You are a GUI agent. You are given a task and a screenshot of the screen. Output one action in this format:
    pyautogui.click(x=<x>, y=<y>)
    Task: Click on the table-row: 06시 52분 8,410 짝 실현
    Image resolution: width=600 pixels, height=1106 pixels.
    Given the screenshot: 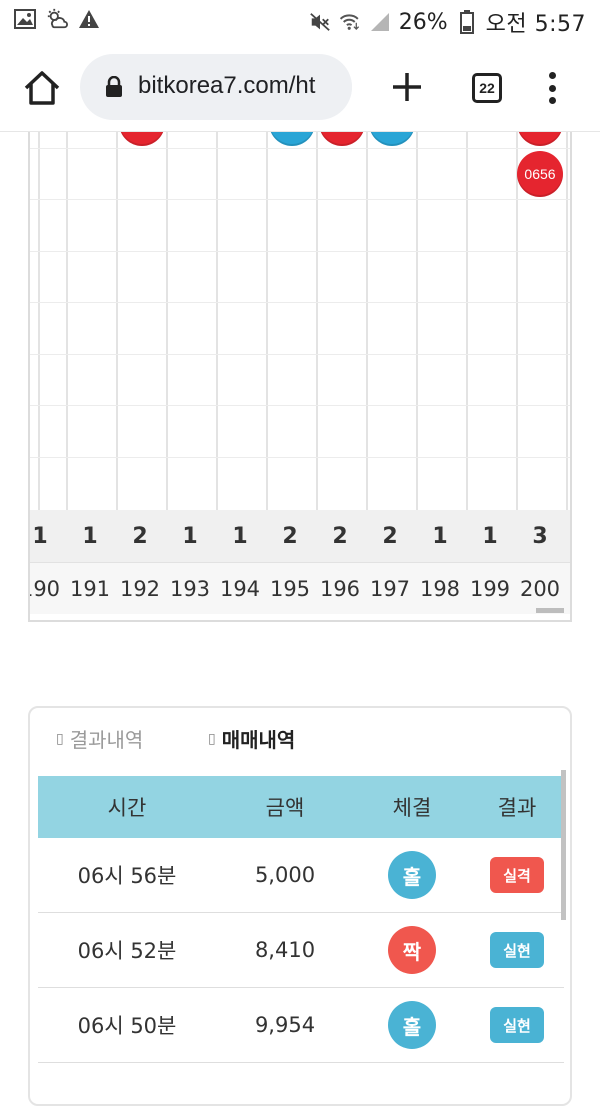 What is the action you would take?
    pyautogui.click(x=301, y=950)
    